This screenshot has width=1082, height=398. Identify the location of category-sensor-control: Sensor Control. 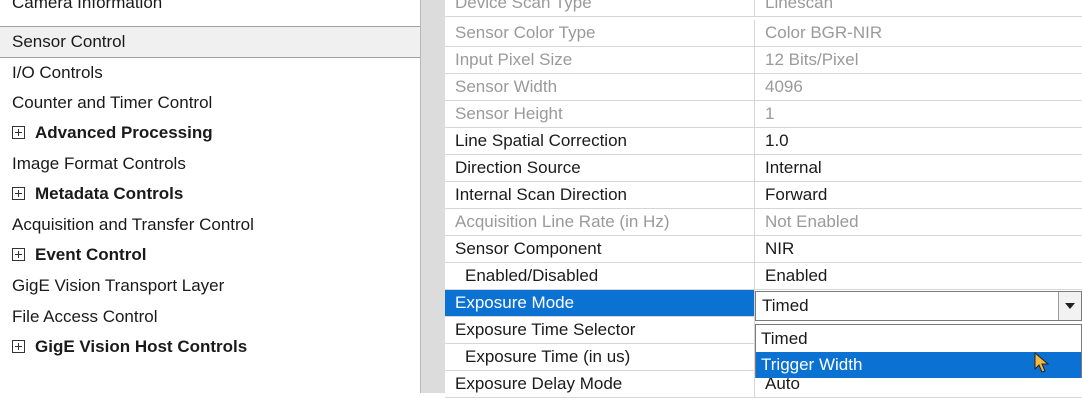
(210, 42).